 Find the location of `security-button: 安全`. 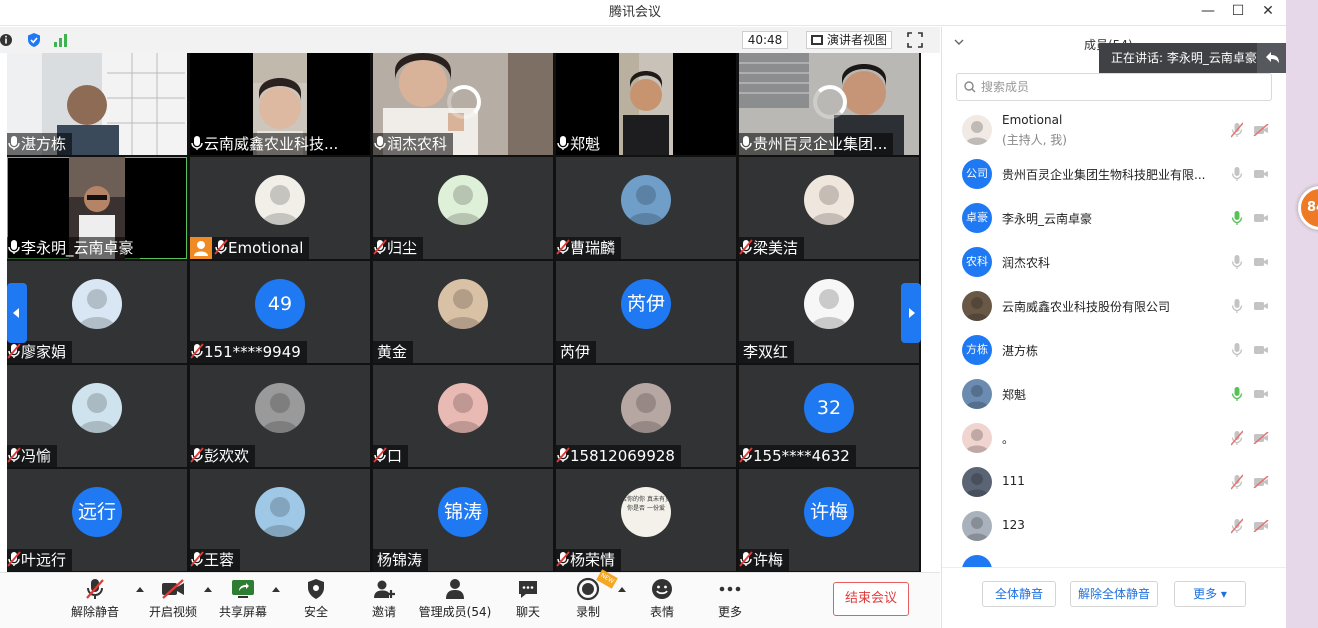

security-button: 安全 is located at coordinates (316, 598).